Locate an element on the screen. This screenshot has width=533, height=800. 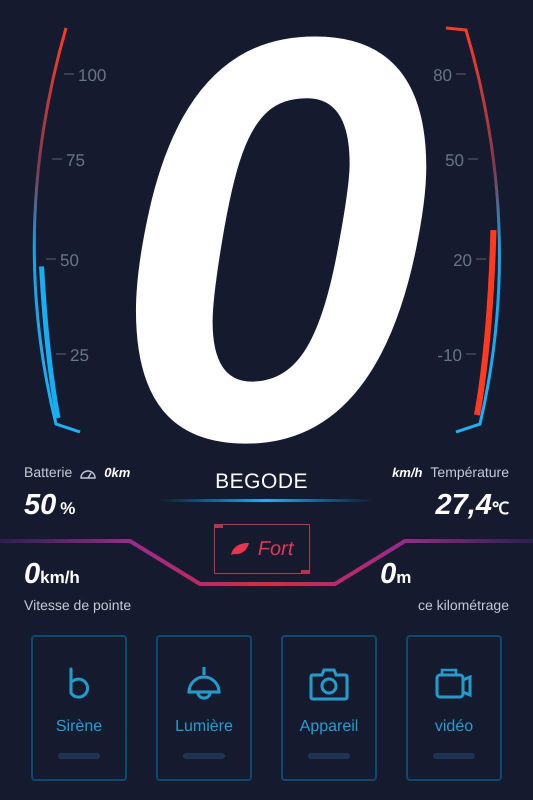
control-tile: Lumière is located at coordinates (204, 708).